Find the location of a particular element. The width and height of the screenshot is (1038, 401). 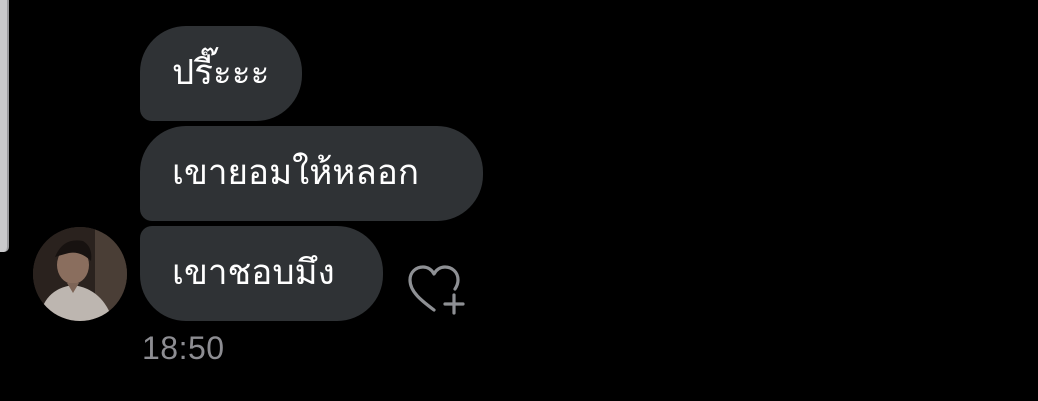

message-text: ปรี๊ะะะ is located at coordinates (221, 73).